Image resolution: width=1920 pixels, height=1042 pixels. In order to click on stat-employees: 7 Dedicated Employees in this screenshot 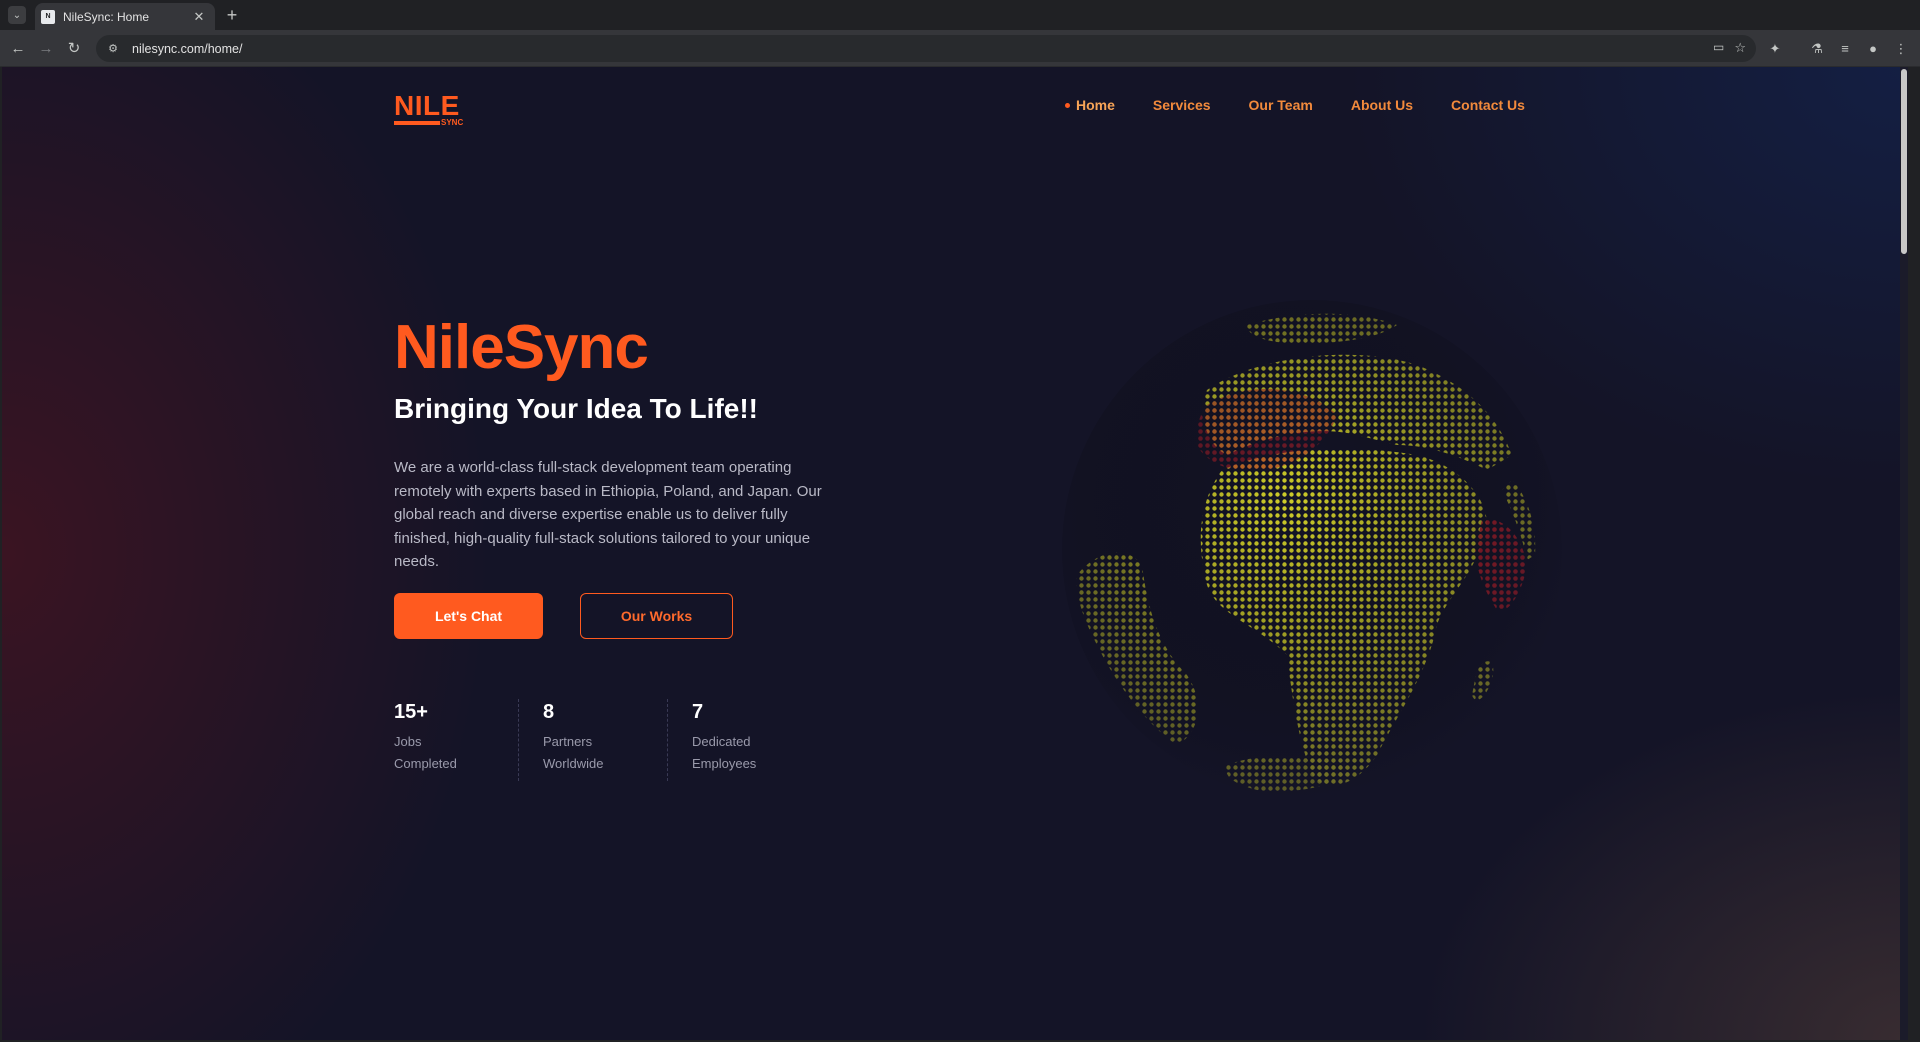, I will do `click(754, 740)`.